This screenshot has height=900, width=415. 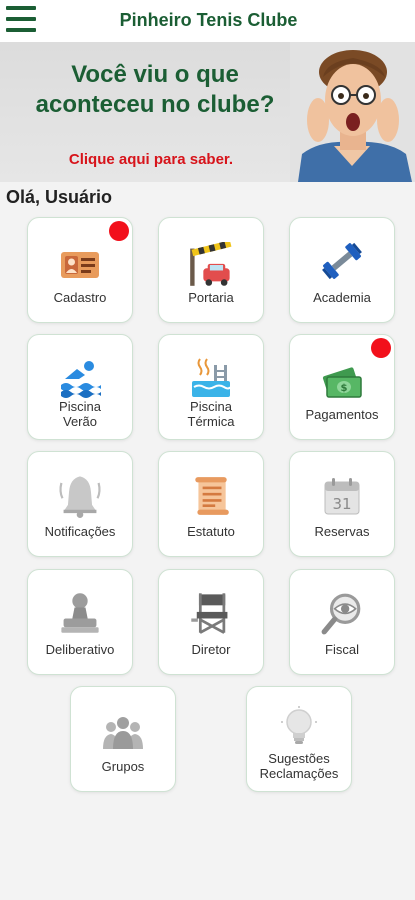 What do you see at coordinates (342, 649) in the screenshot?
I see `tile-label: Fiscal` at bounding box center [342, 649].